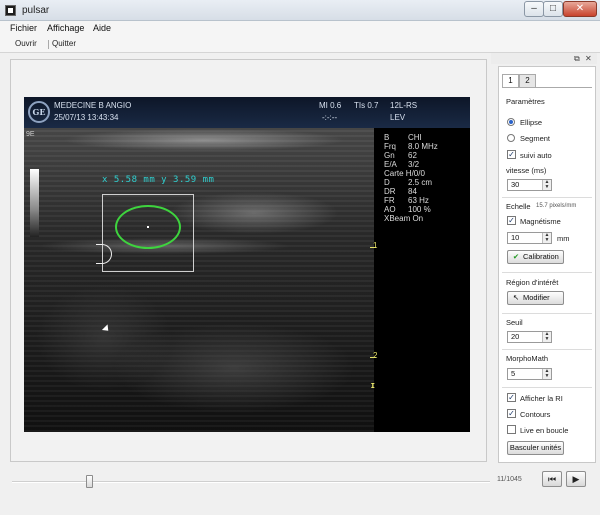  What do you see at coordinates (415, 137) in the screenshot?
I see `param-value: CHI` at bounding box center [415, 137].